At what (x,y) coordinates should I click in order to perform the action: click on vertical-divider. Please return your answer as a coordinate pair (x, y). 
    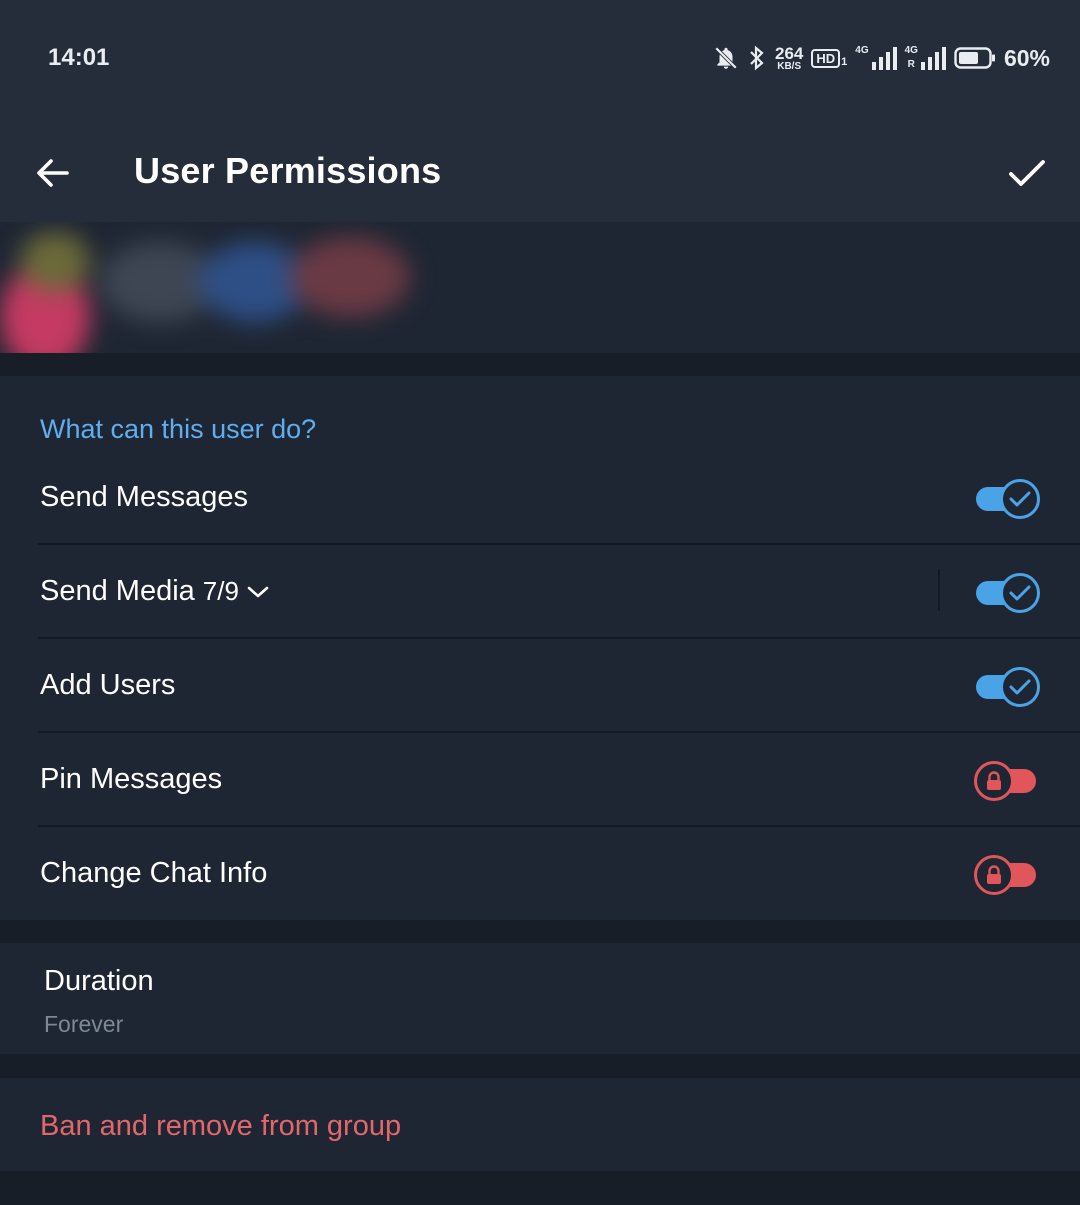
    Looking at the image, I should click on (939, 590).